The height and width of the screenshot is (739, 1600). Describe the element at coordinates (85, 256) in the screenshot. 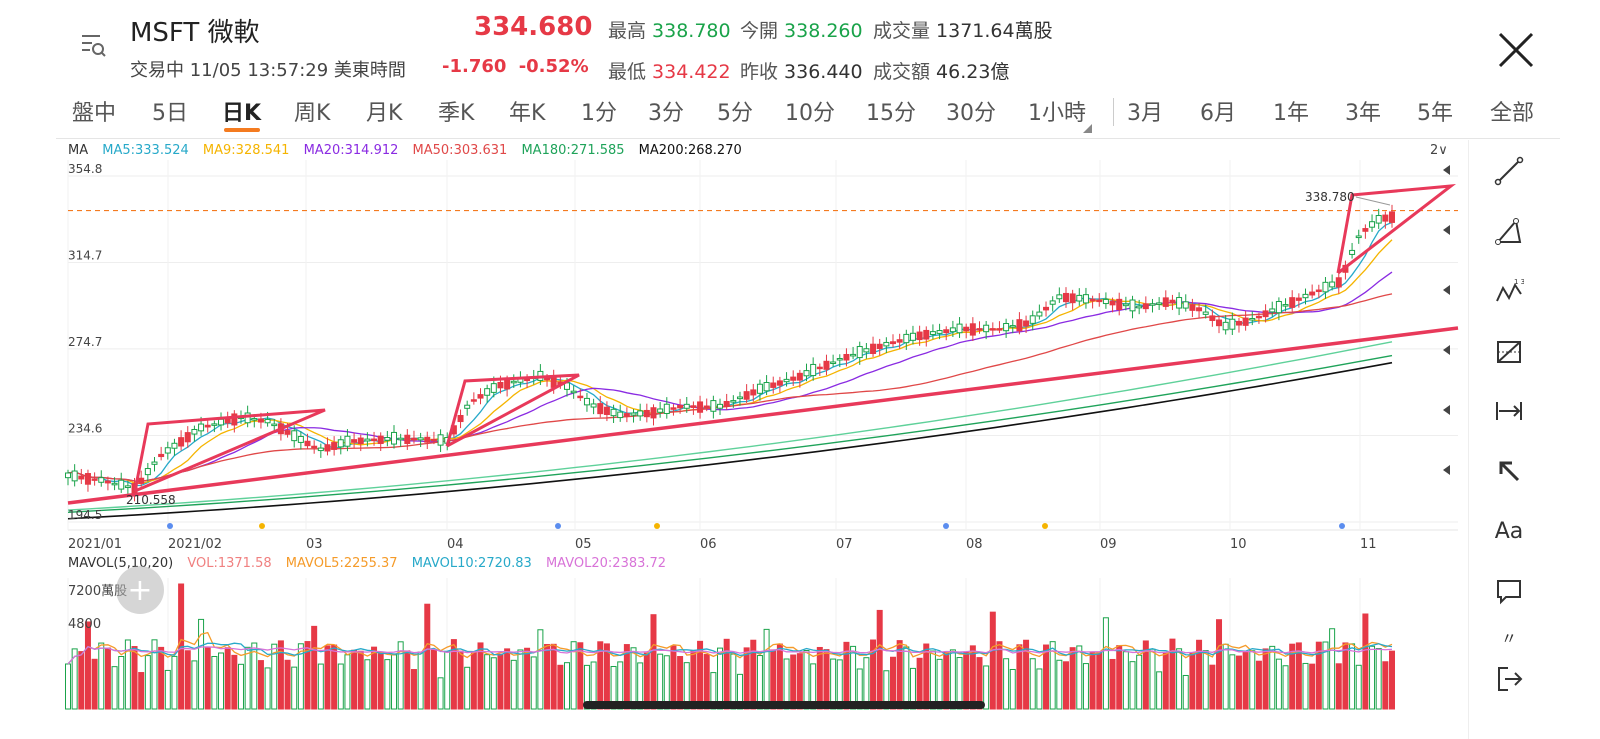

I see `y-axis-label: 314.7` at that location.